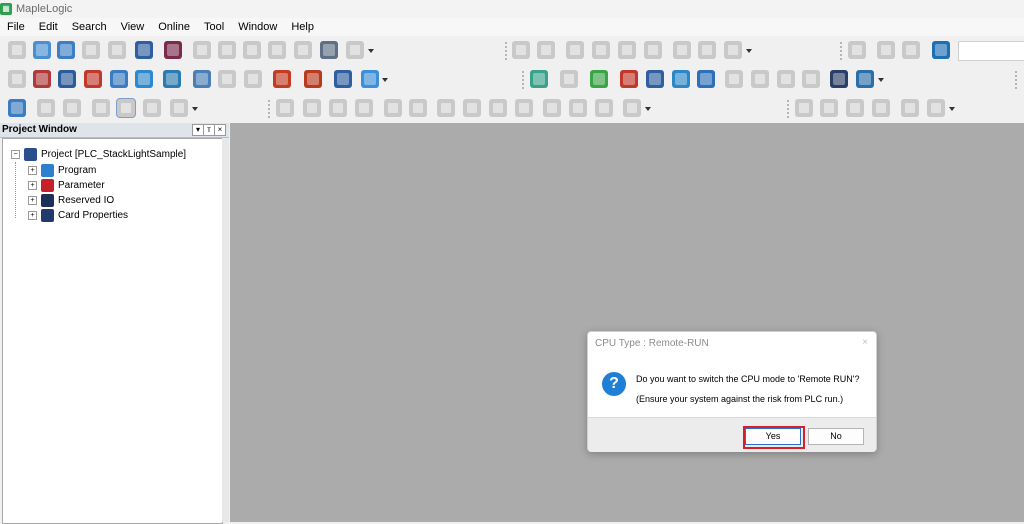 The width and height of the screenshot is (1024, 524). What do you see at coordinates (881, 108) in the screenshot?
I see `debug-icon` at bounding box center [881, 108].